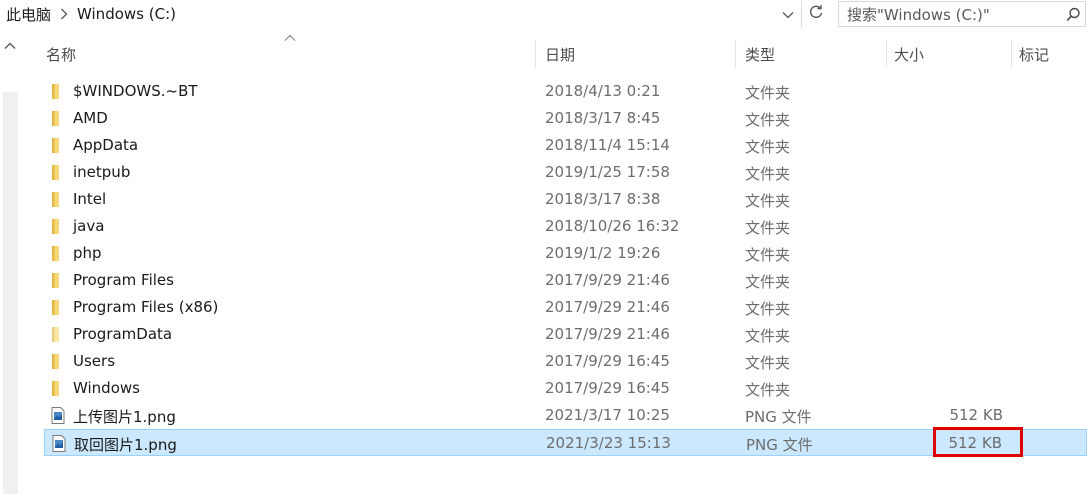  What do you see at coordinates (603, 253) in the screenshot?
I see `file-date-modified: 2019/1/2 19:26` at bounding box center [603, 253].